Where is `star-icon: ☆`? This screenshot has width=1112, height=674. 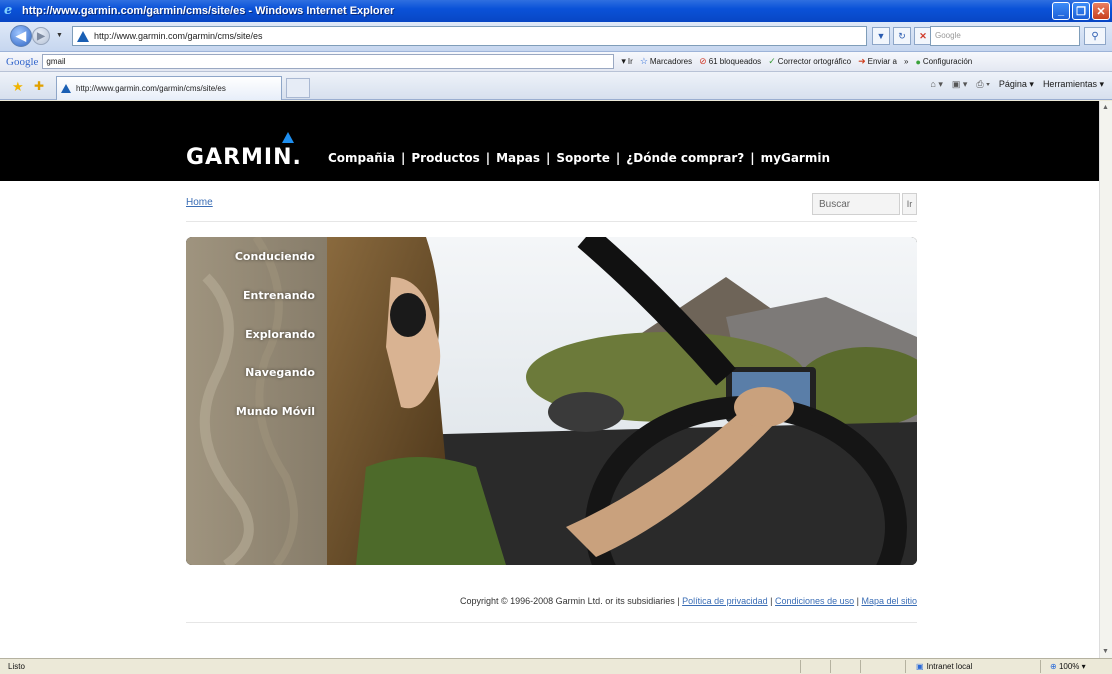 star-icon: ☆ is located at coordinates (643, 61).